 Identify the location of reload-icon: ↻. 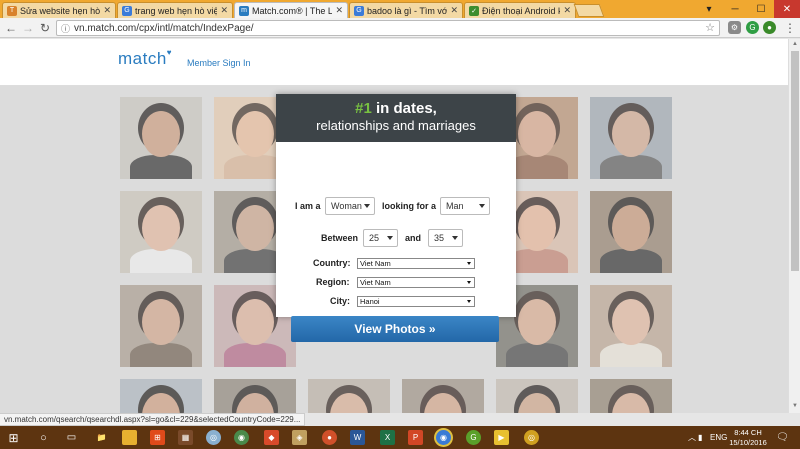
(45, 28).